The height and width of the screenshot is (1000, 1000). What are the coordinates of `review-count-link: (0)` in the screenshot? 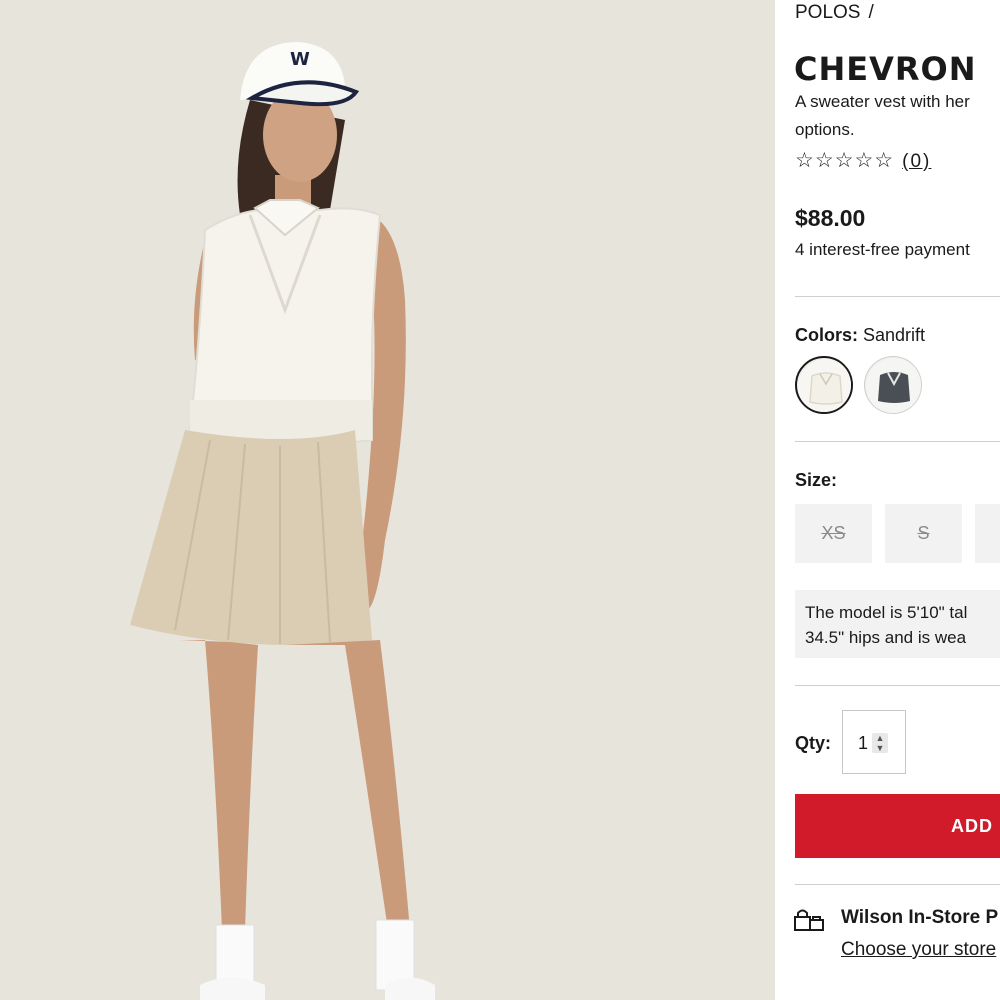 It's located at (916, 161).